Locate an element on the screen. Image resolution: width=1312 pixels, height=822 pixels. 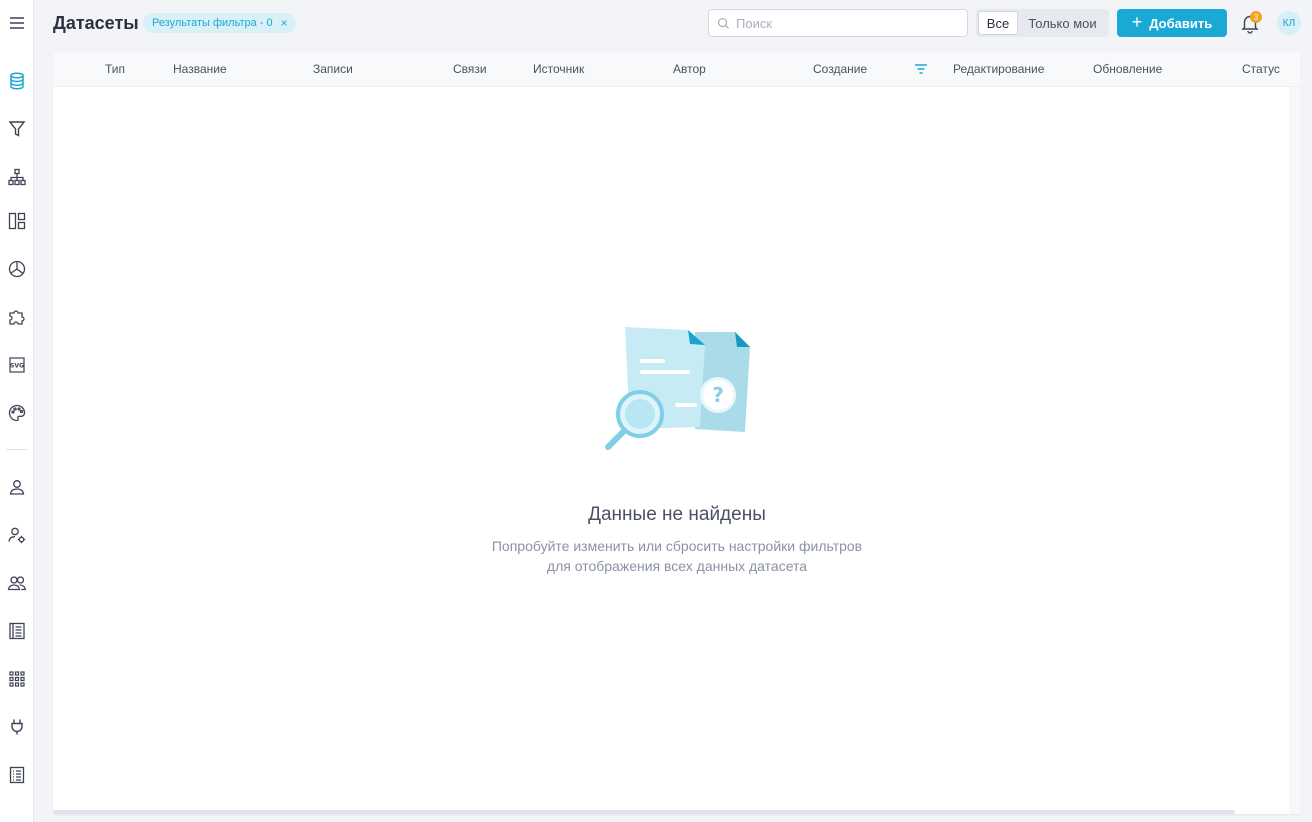
column-header-links: Связи is located at coordinates (470, 69).